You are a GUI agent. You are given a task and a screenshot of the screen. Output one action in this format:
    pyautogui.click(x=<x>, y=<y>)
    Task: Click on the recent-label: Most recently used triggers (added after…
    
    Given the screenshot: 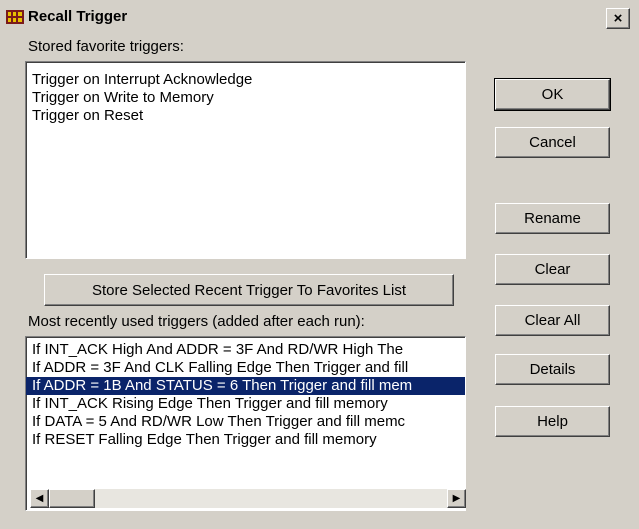 What is the action you would take?
    pyautogui.click(x=196, y=321)
    